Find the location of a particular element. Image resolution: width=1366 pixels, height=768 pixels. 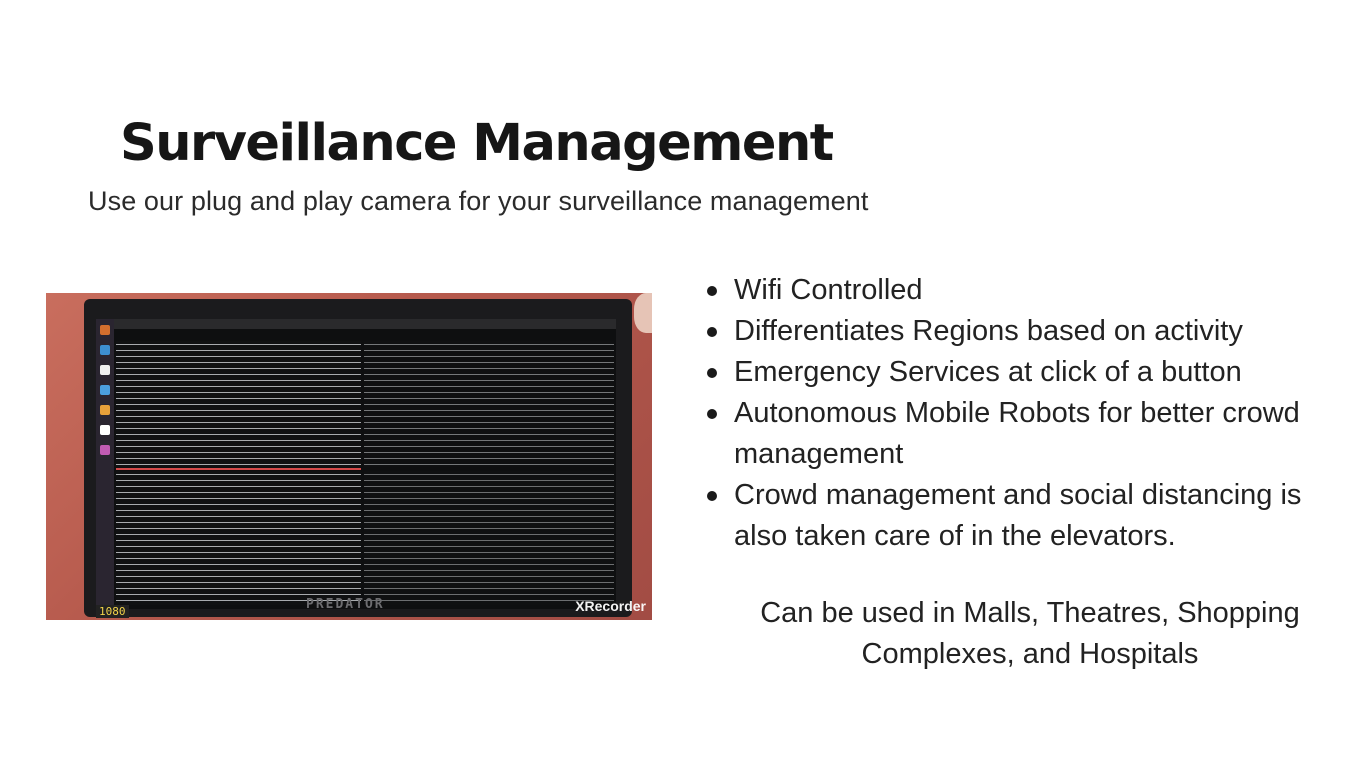

terminal-pane-bottom-left is located at coordinates (238, 538).